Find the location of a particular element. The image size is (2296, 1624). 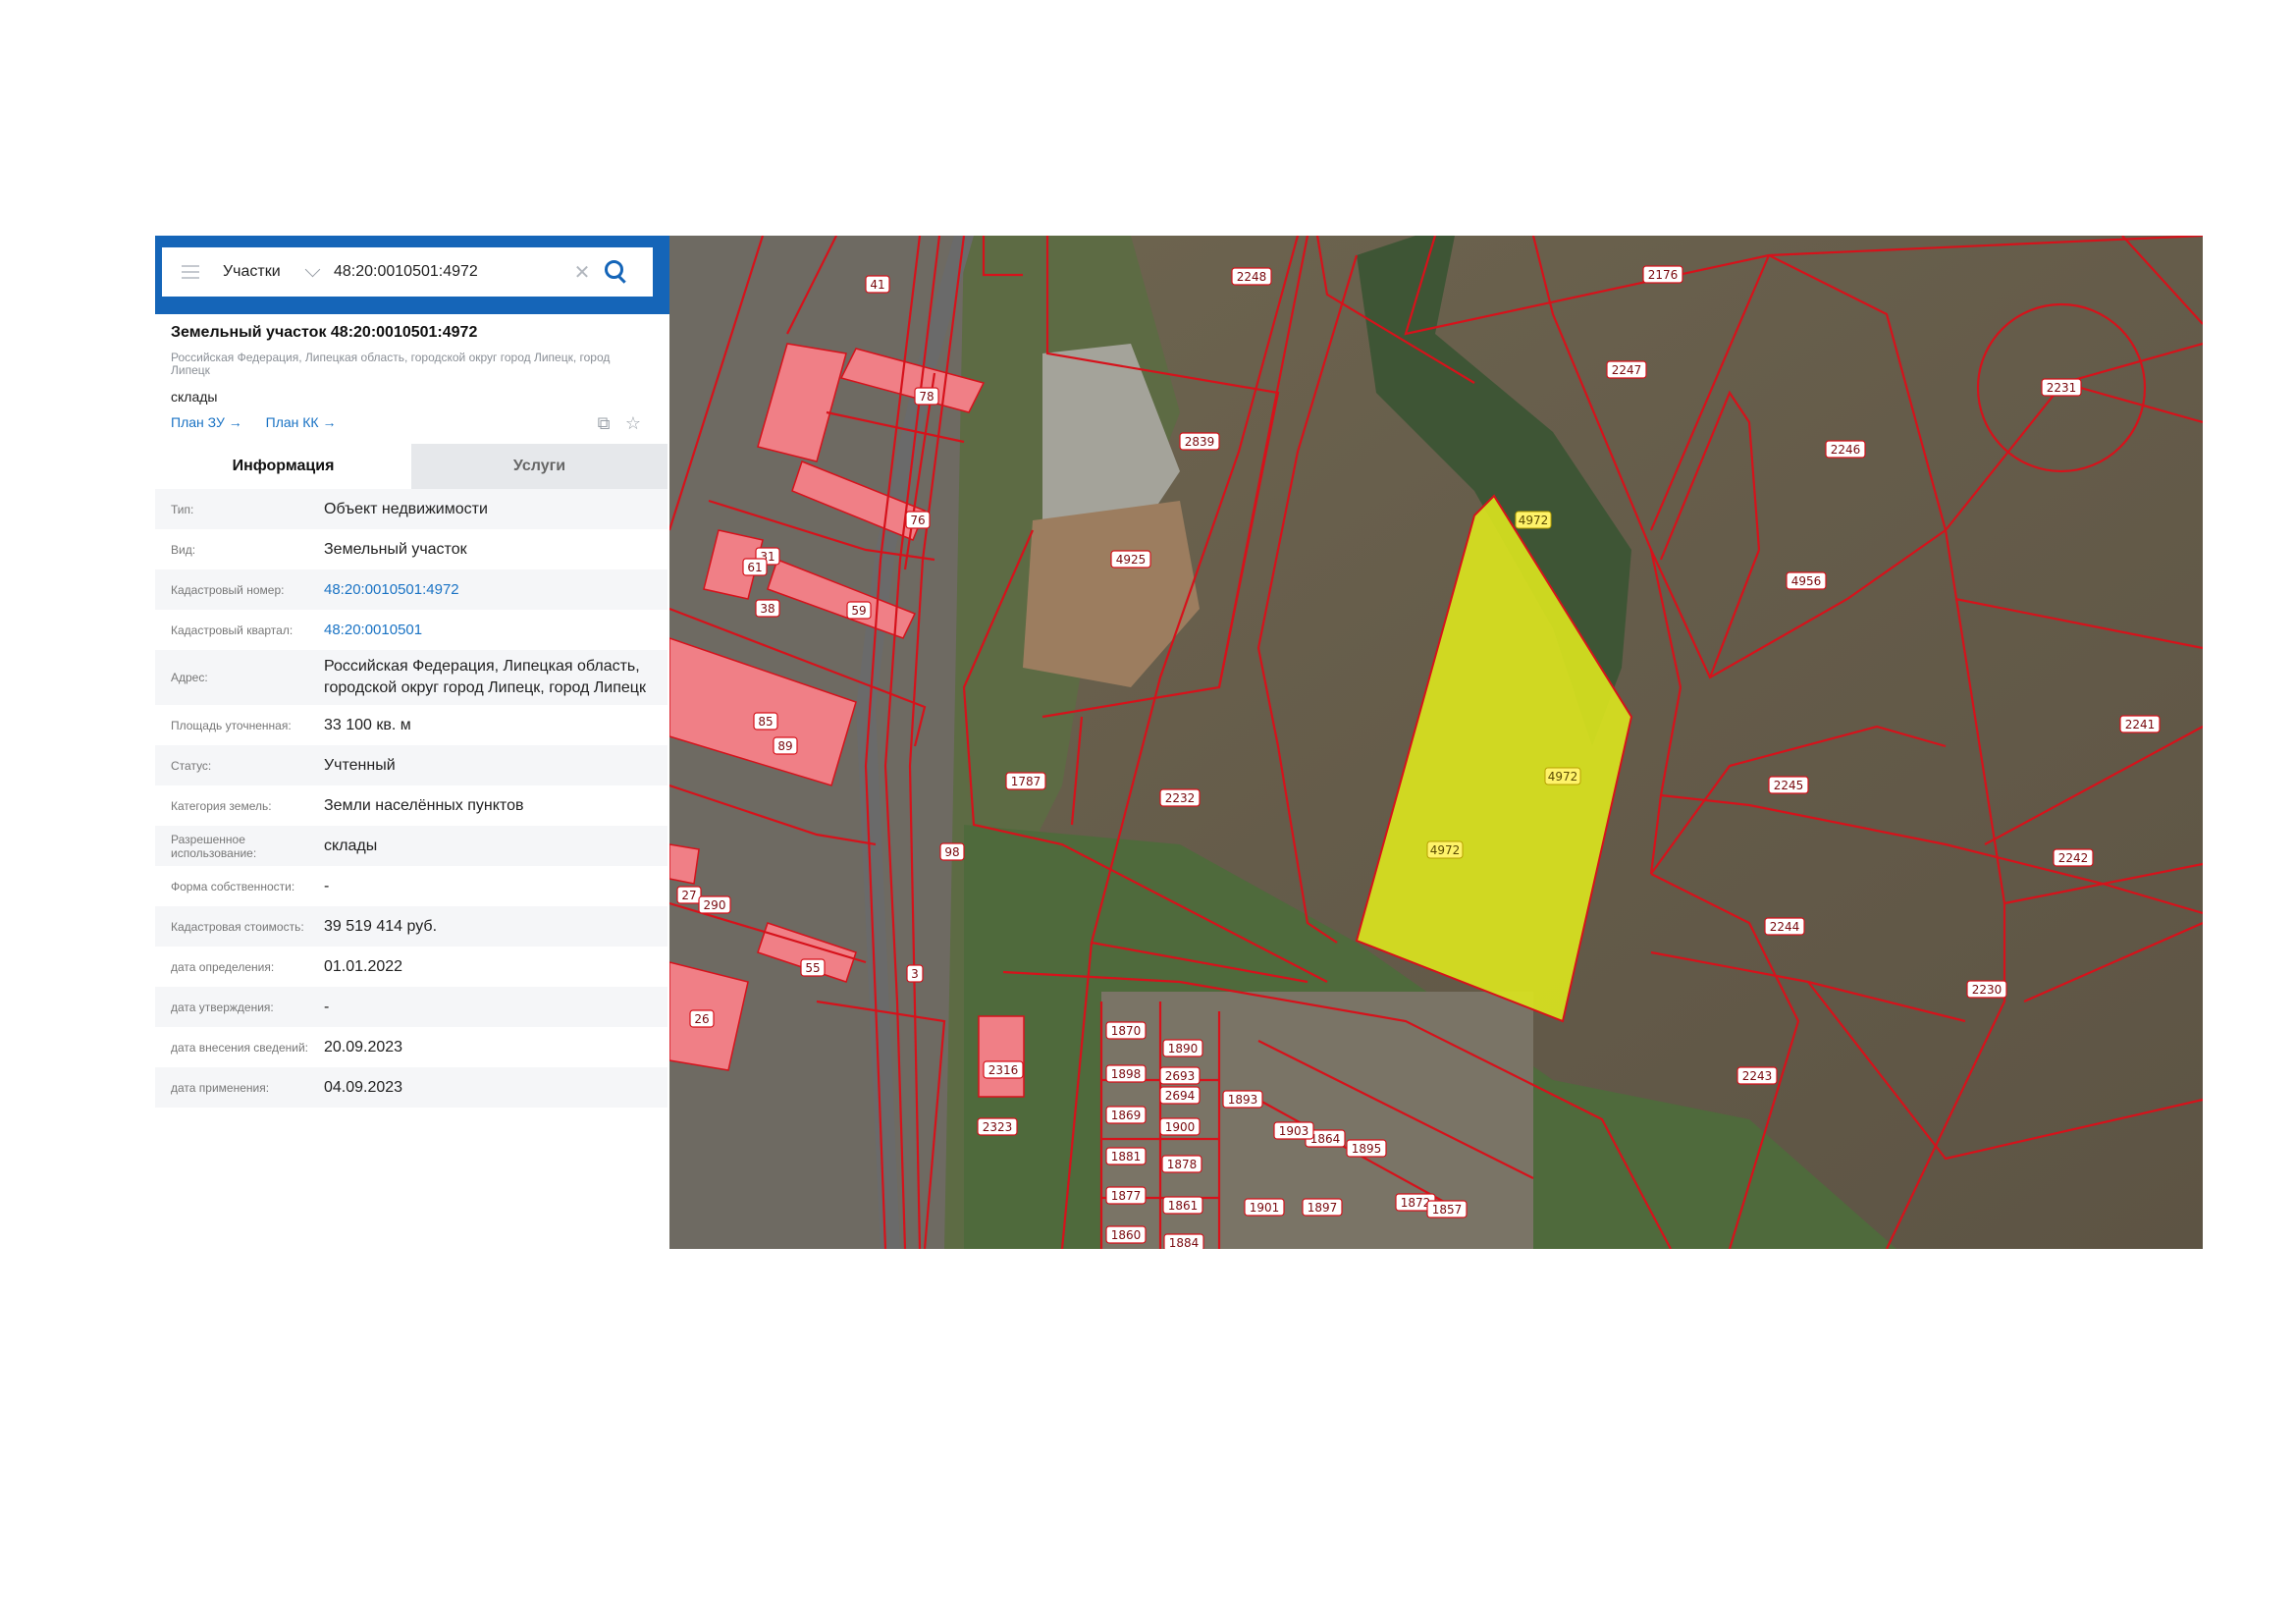

parcel-label-text: 1893 is located at coordinates (1243, 1100).